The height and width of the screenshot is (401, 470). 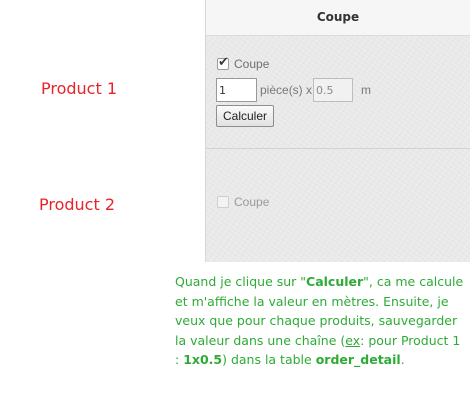 What do you see at coordinates (333, 90) in the screenshot?
I see `length-input` at bounding box center [333, 90].